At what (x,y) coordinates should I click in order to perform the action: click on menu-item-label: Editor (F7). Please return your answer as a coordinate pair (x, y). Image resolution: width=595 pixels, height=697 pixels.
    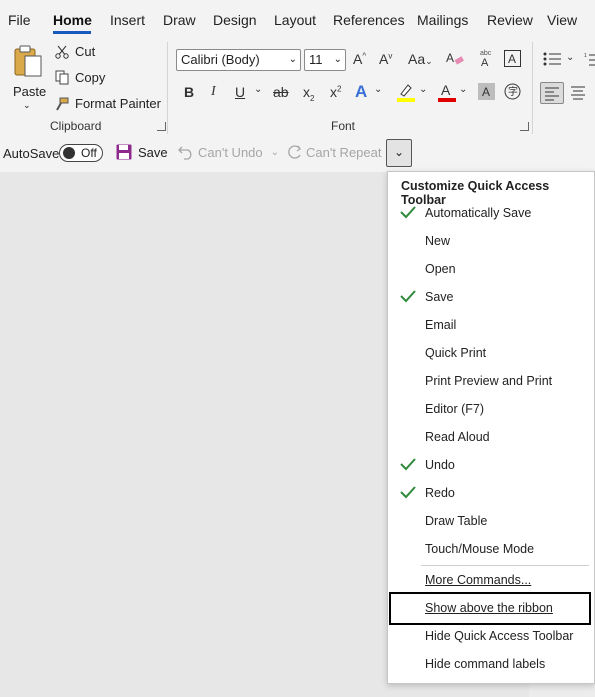
    Looking at the image, I should click on (455, 409).